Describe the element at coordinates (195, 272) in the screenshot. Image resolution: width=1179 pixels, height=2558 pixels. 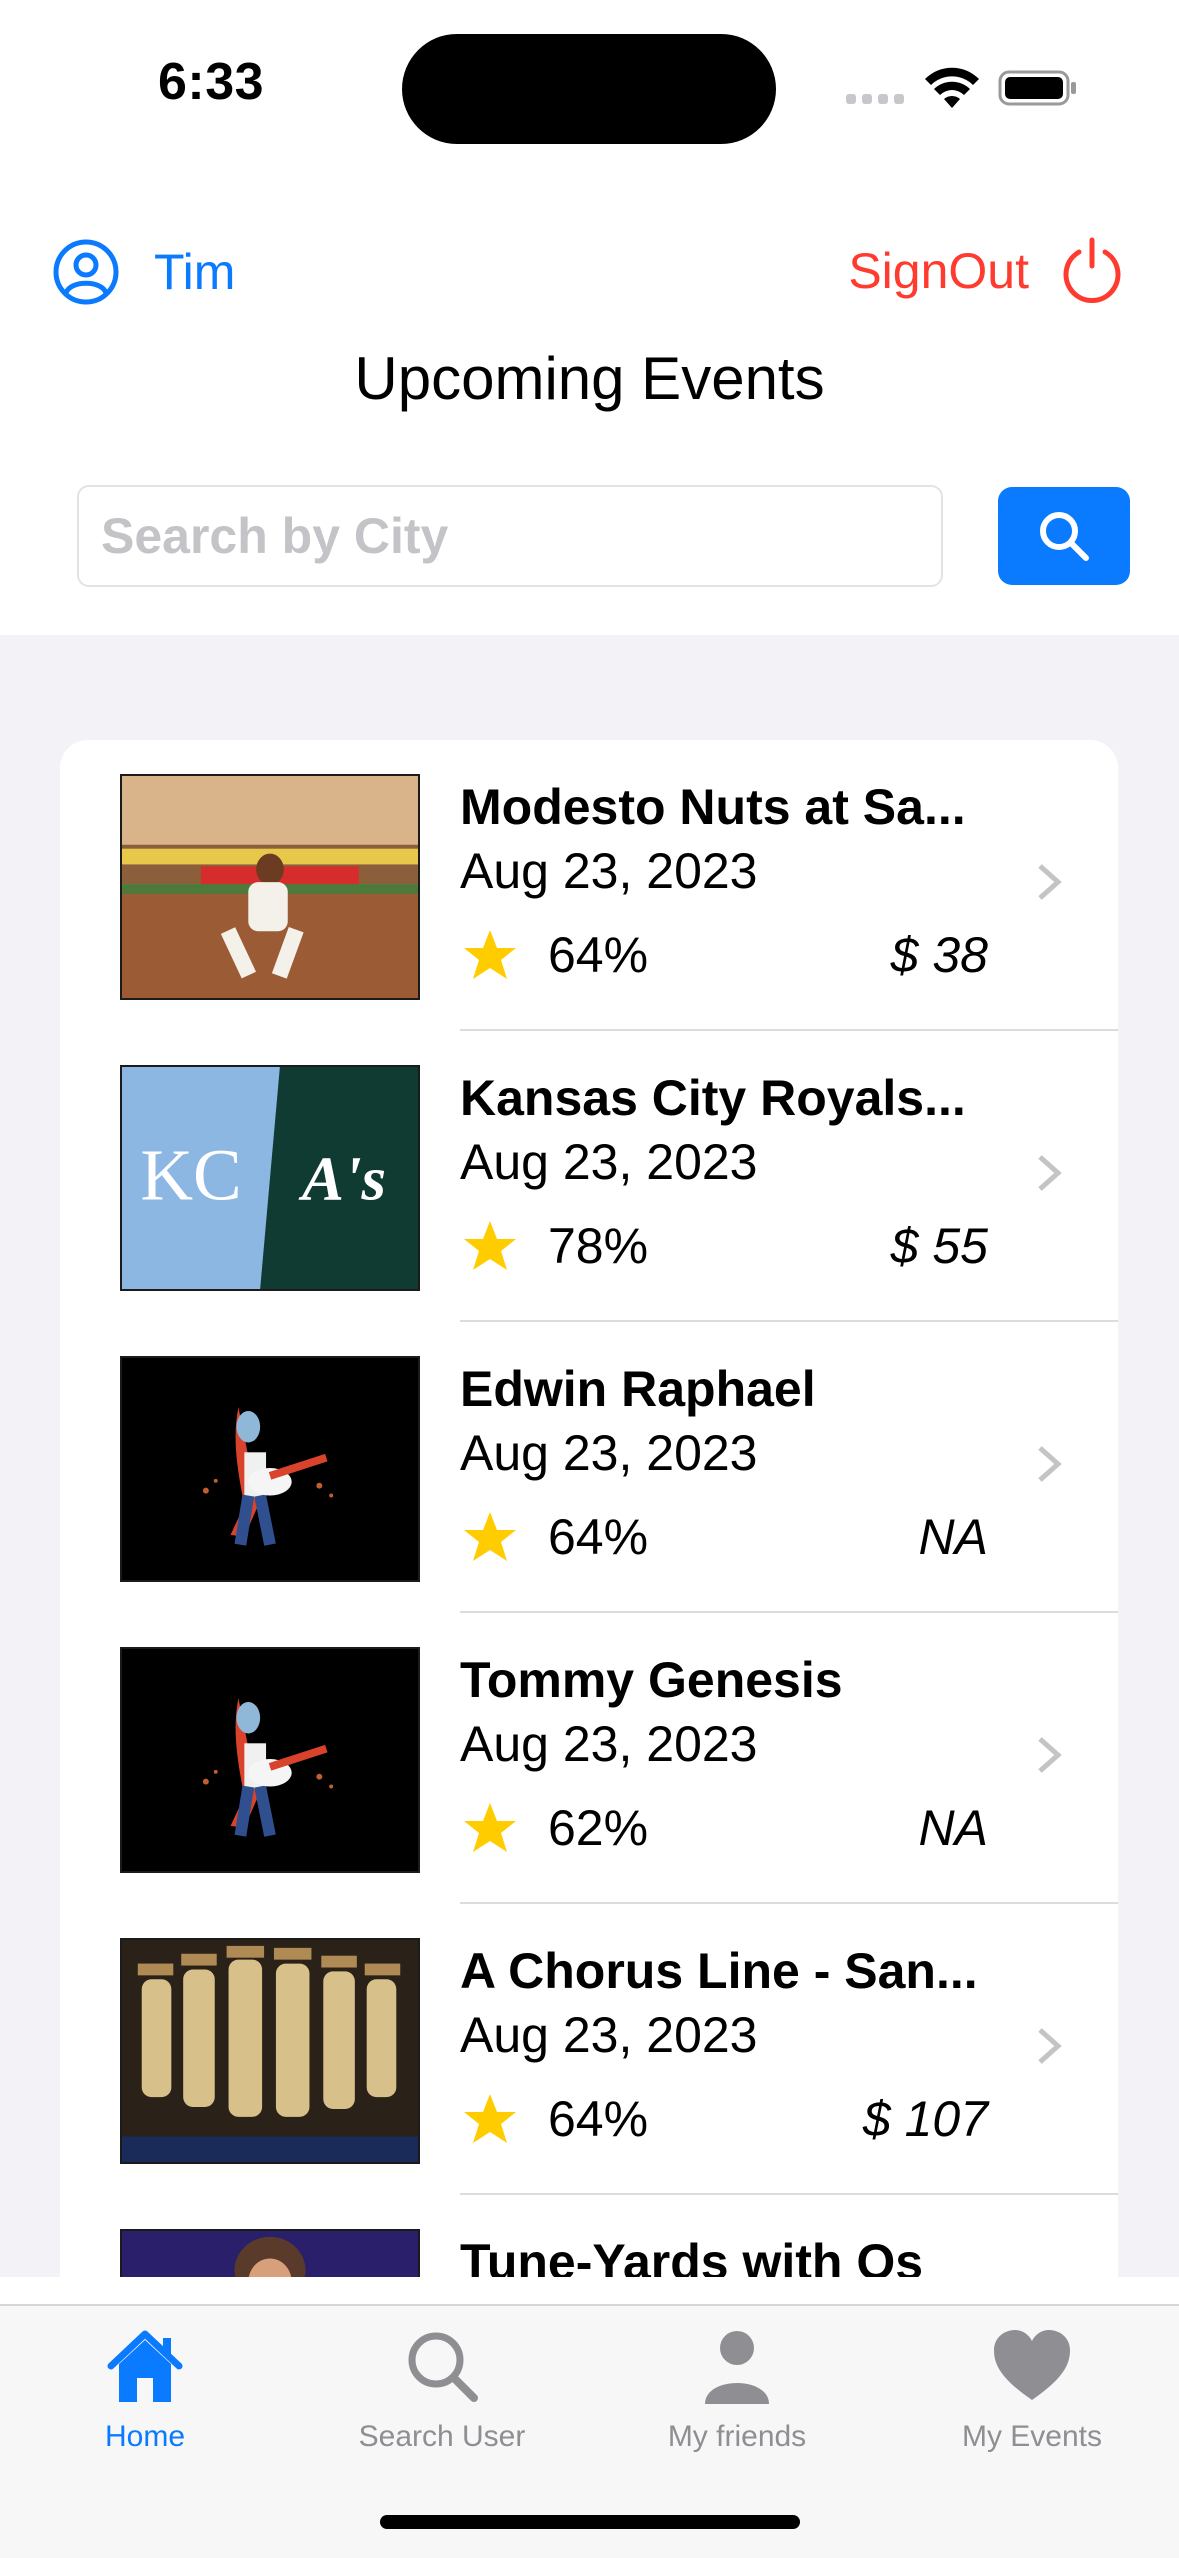
I see `user-name: Tim` at that location.